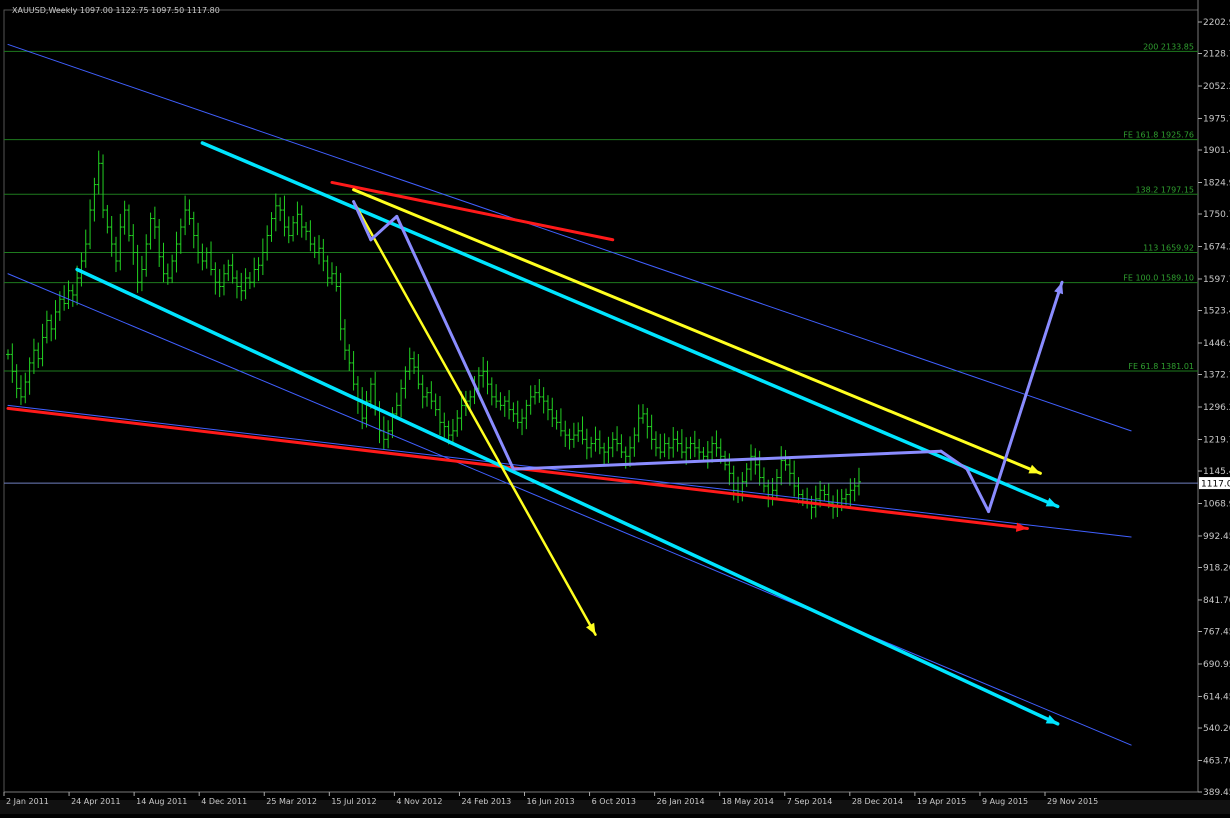 This screenshot has width=1230, height=818. What do you see at coordinates (1216, 601) in the screenshot?
I see `y-tick-label: 841.70` at bounding box center [1216, 601].